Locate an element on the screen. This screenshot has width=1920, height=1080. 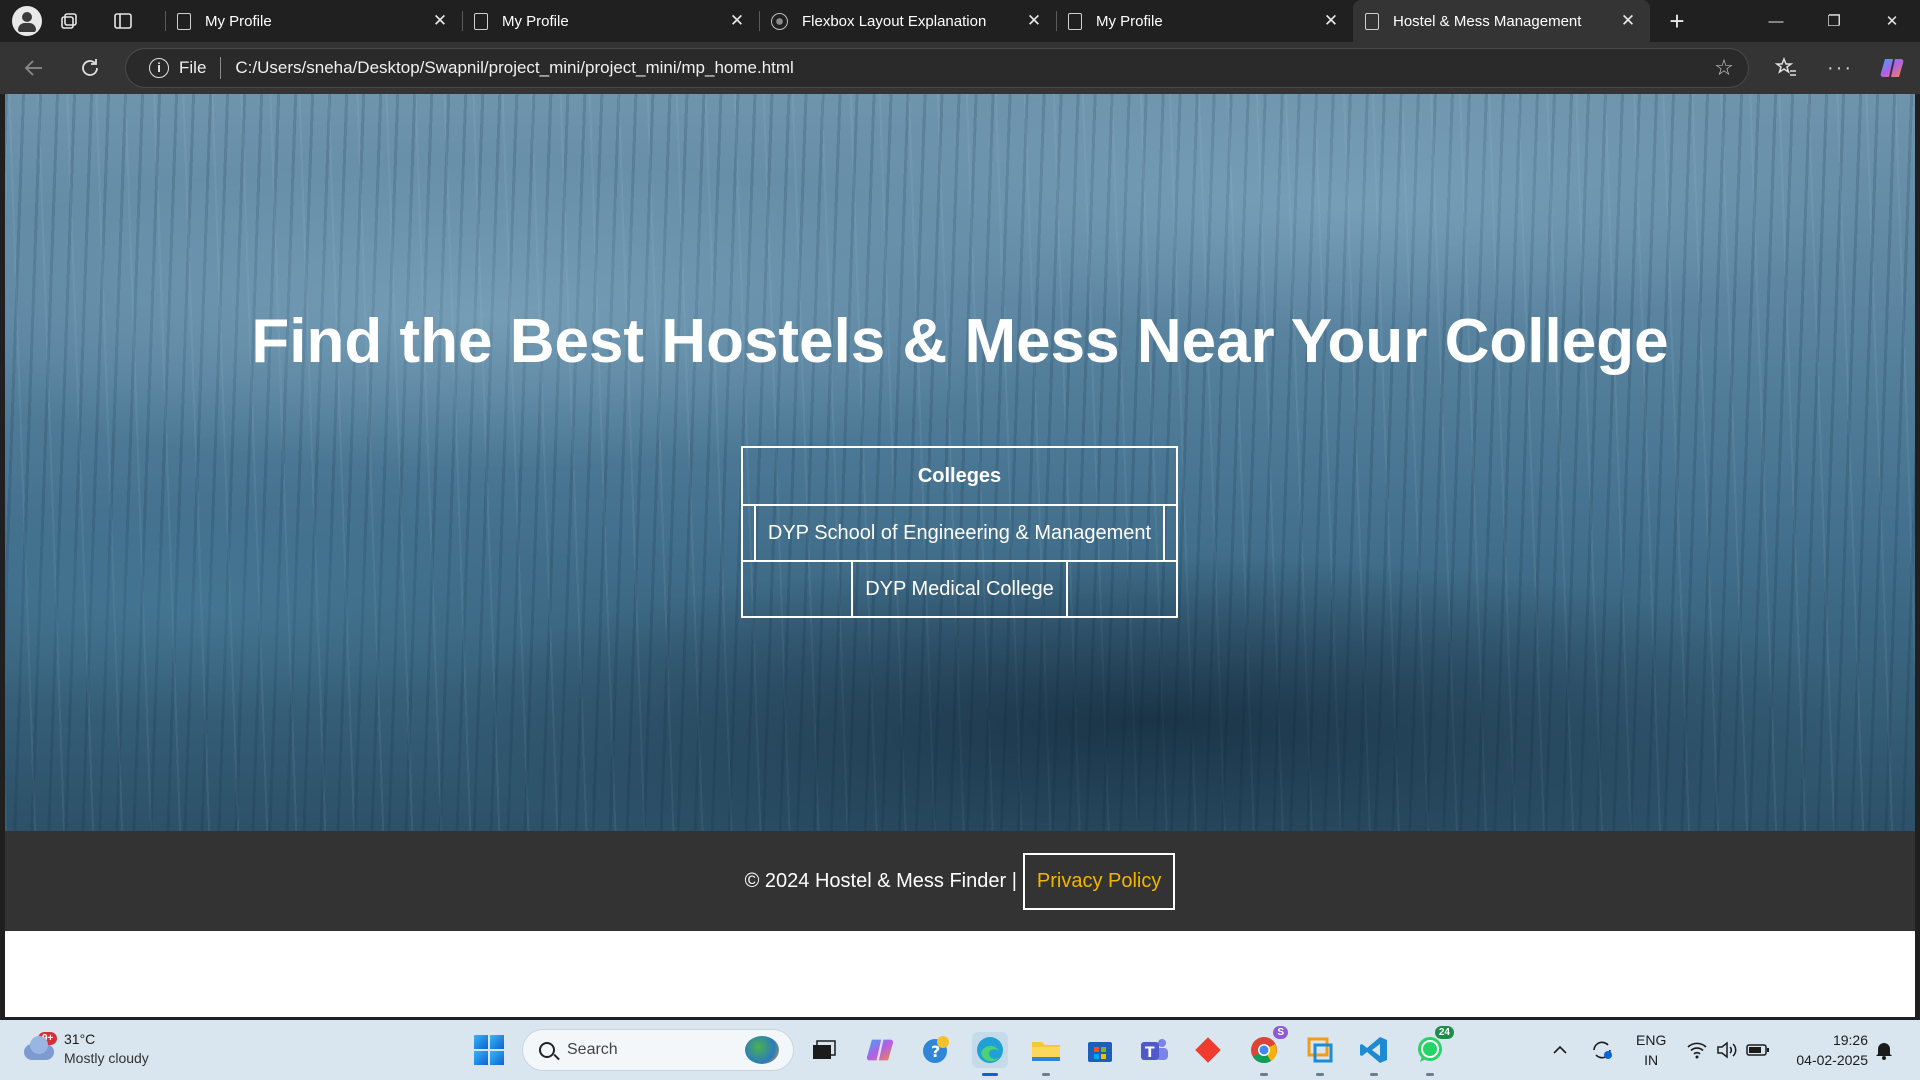
back-button is located at coordinates (34, 68).